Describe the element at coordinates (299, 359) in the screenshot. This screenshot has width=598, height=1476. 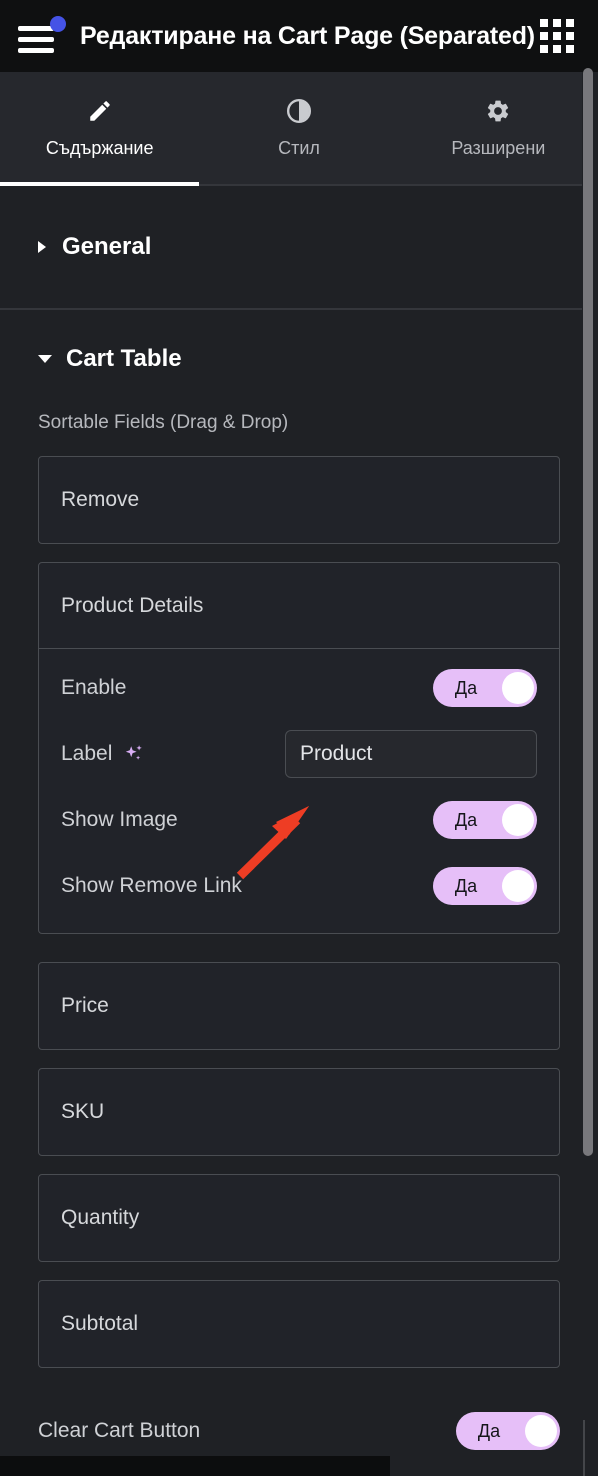
I see `section-cart-table: Cart Table` at that location.